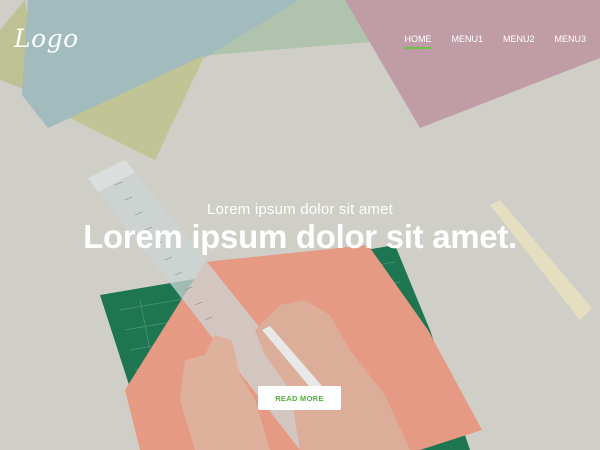 This screenshot has height=450, width=600. I want to click on nav-menu: HOME MENU1 MENU2 MENU3, so click(485, 41).